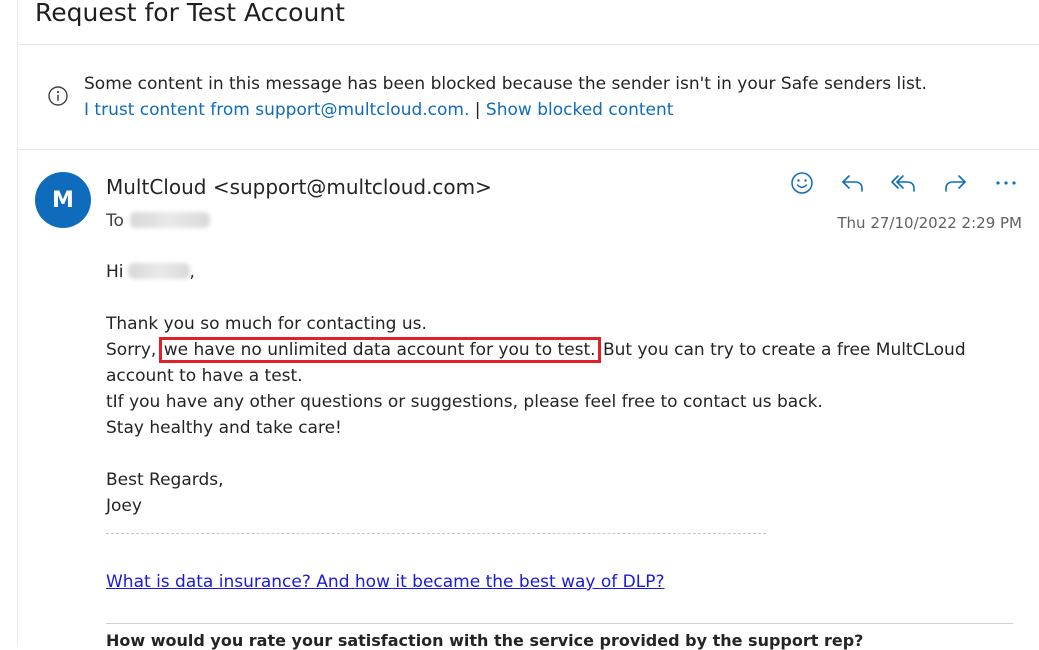 The image size is (1039, 650). I want to click on body-line-1: Thank you so much for contacting us., so click(266, 324).